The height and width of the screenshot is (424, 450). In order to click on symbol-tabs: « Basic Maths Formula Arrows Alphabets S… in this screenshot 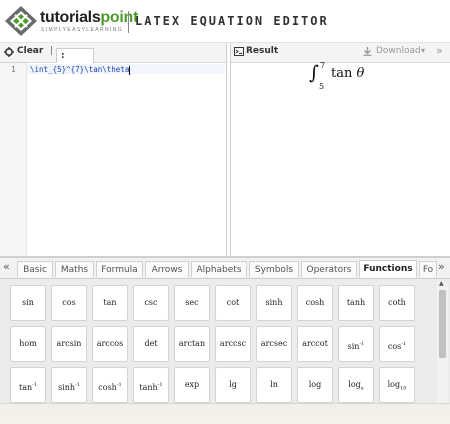, I will do `click(225, 268)`.